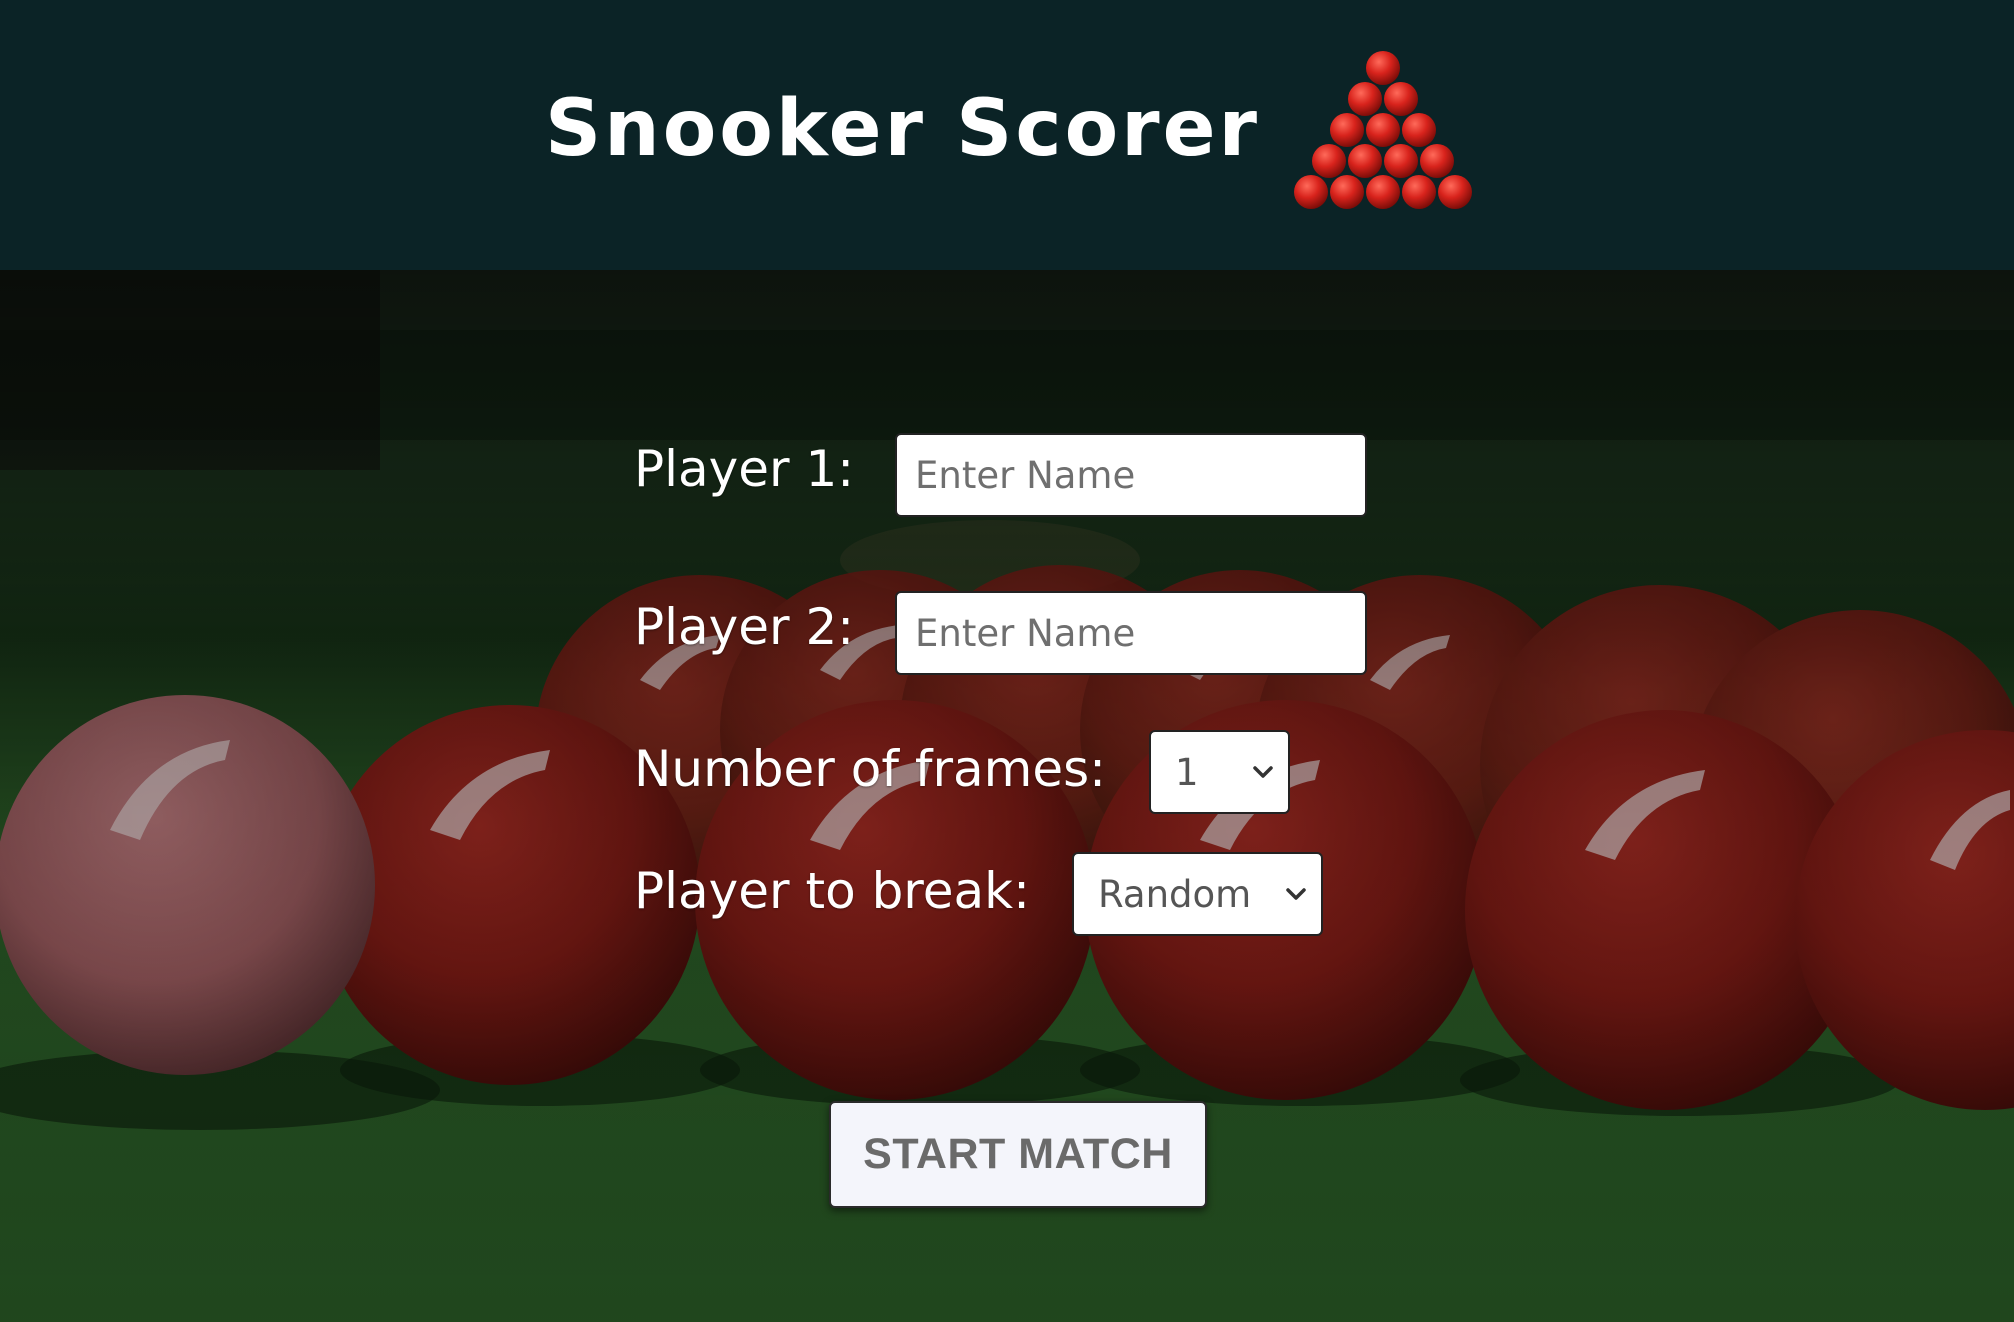 This screenshot has height=1322, width=2014. Describe the element at coordinates (1187, 772) in the screenshot. I see `frames-select-value: 1` at that location.